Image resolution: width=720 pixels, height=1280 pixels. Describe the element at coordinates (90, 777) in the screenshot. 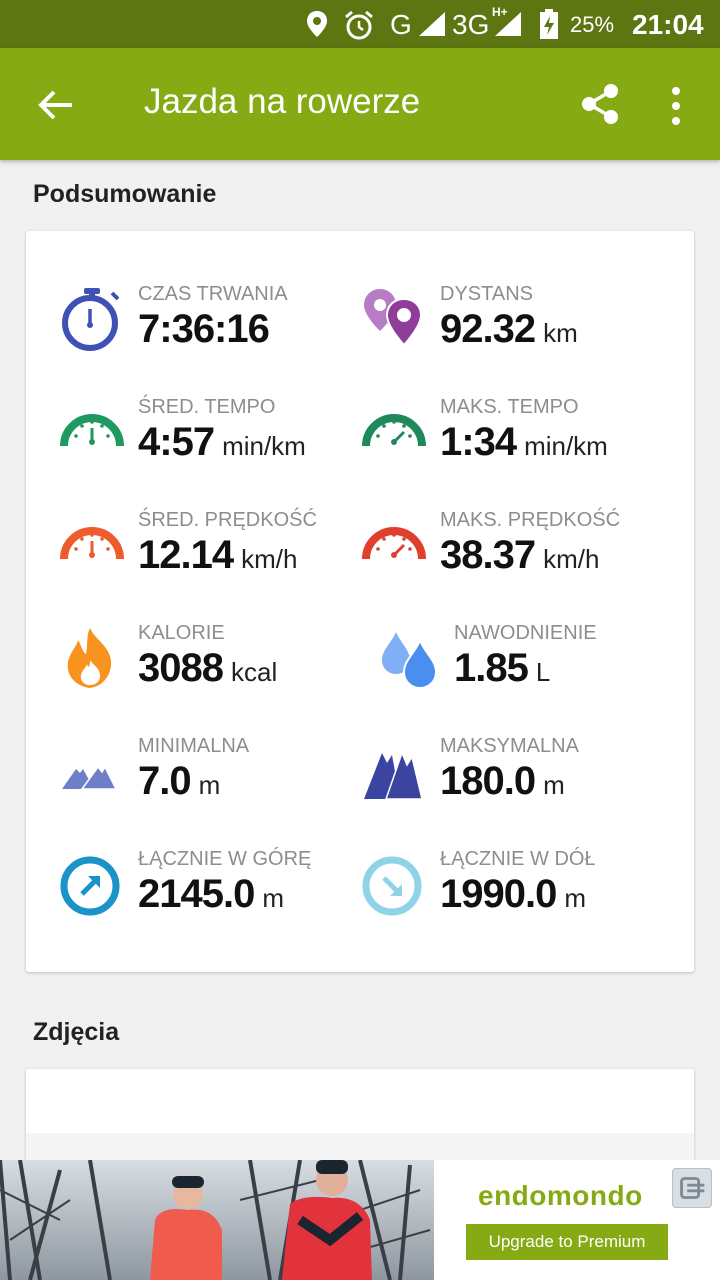

I see `mountains-low-icon` at that location.